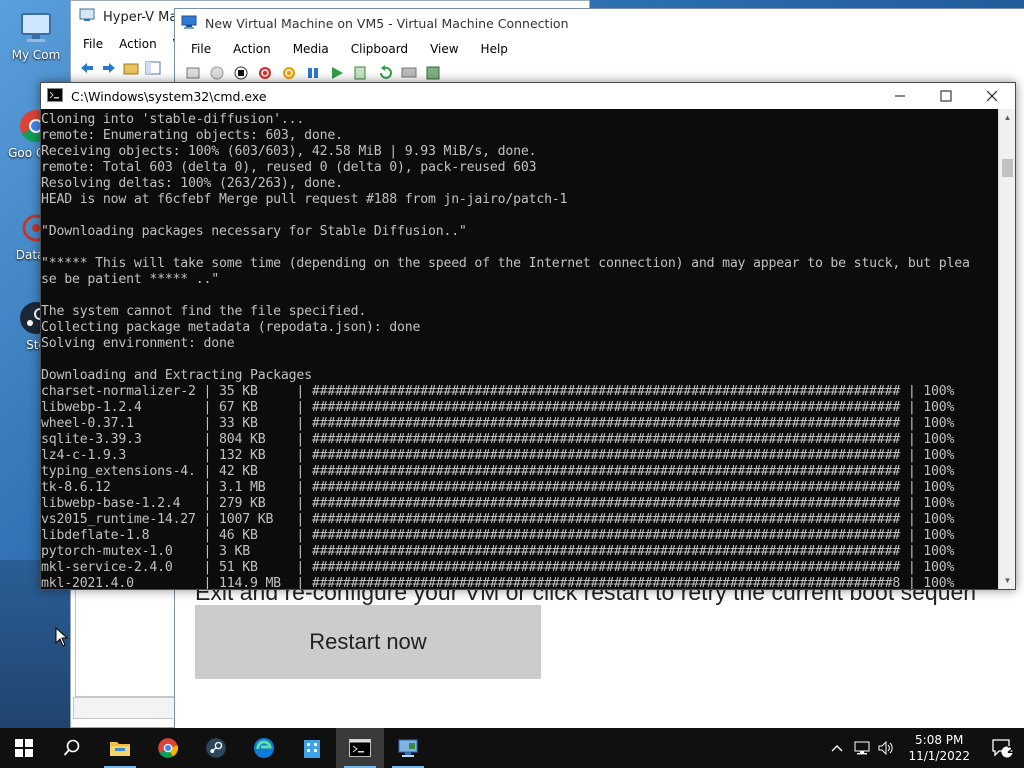 The image size is (1024, 768). What do you see at coordinates (153, 68) in the screenshot?
I see `console-tree-icon` at bounding box center [153, 68].